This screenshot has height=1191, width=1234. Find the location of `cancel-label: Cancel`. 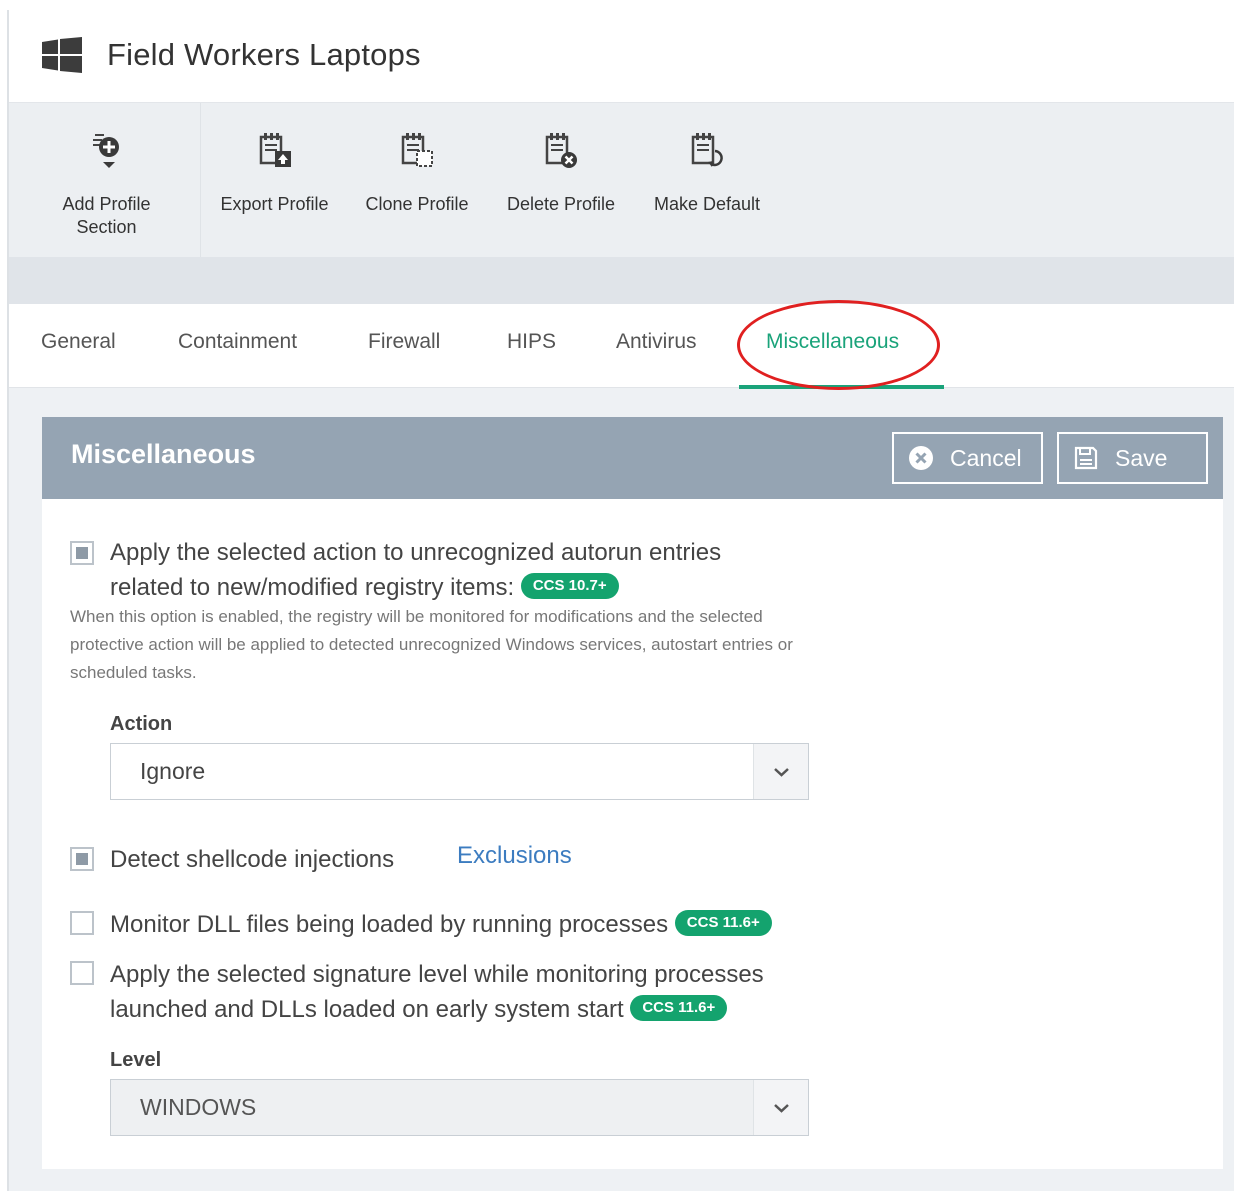

cancel-label: Cancel is located at coordinates (986, 457).